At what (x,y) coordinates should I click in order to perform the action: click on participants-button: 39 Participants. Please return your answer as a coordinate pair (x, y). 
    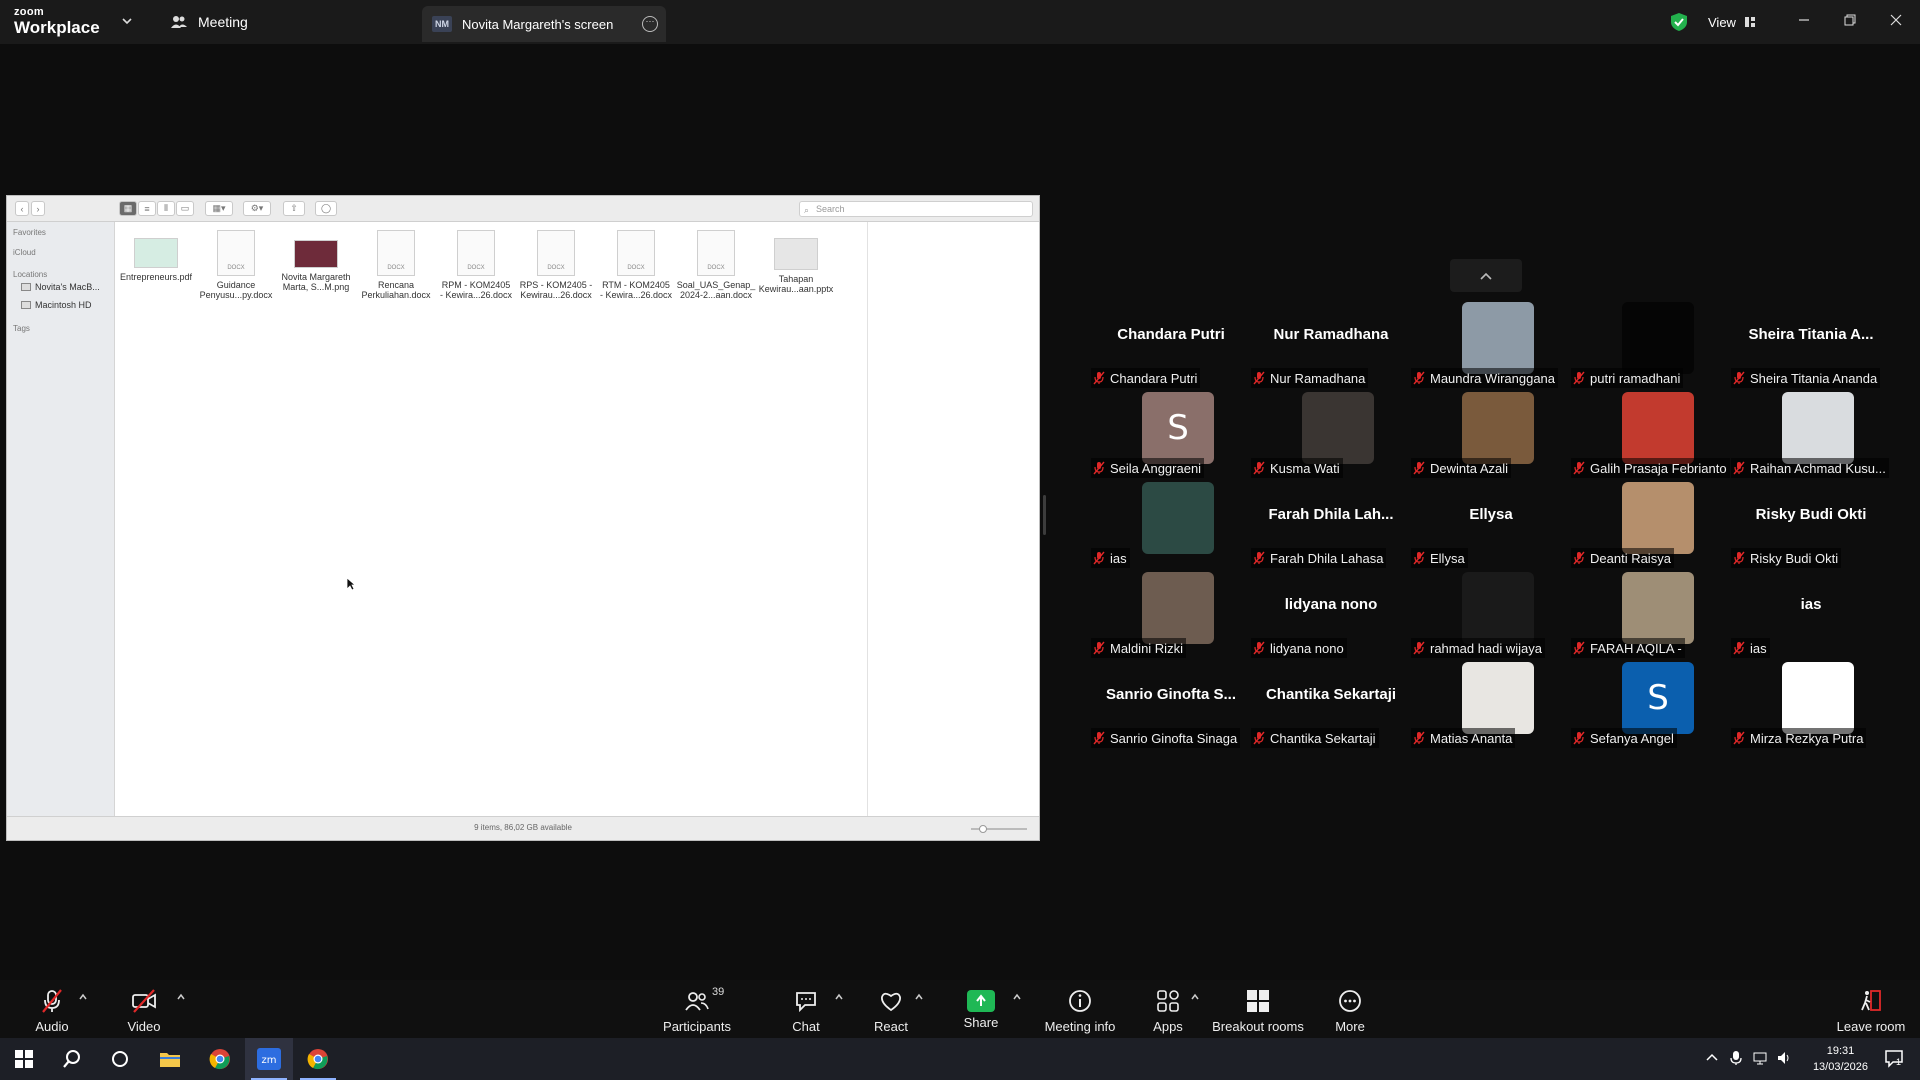
    Looking at the image, I should click on (697, 1010).